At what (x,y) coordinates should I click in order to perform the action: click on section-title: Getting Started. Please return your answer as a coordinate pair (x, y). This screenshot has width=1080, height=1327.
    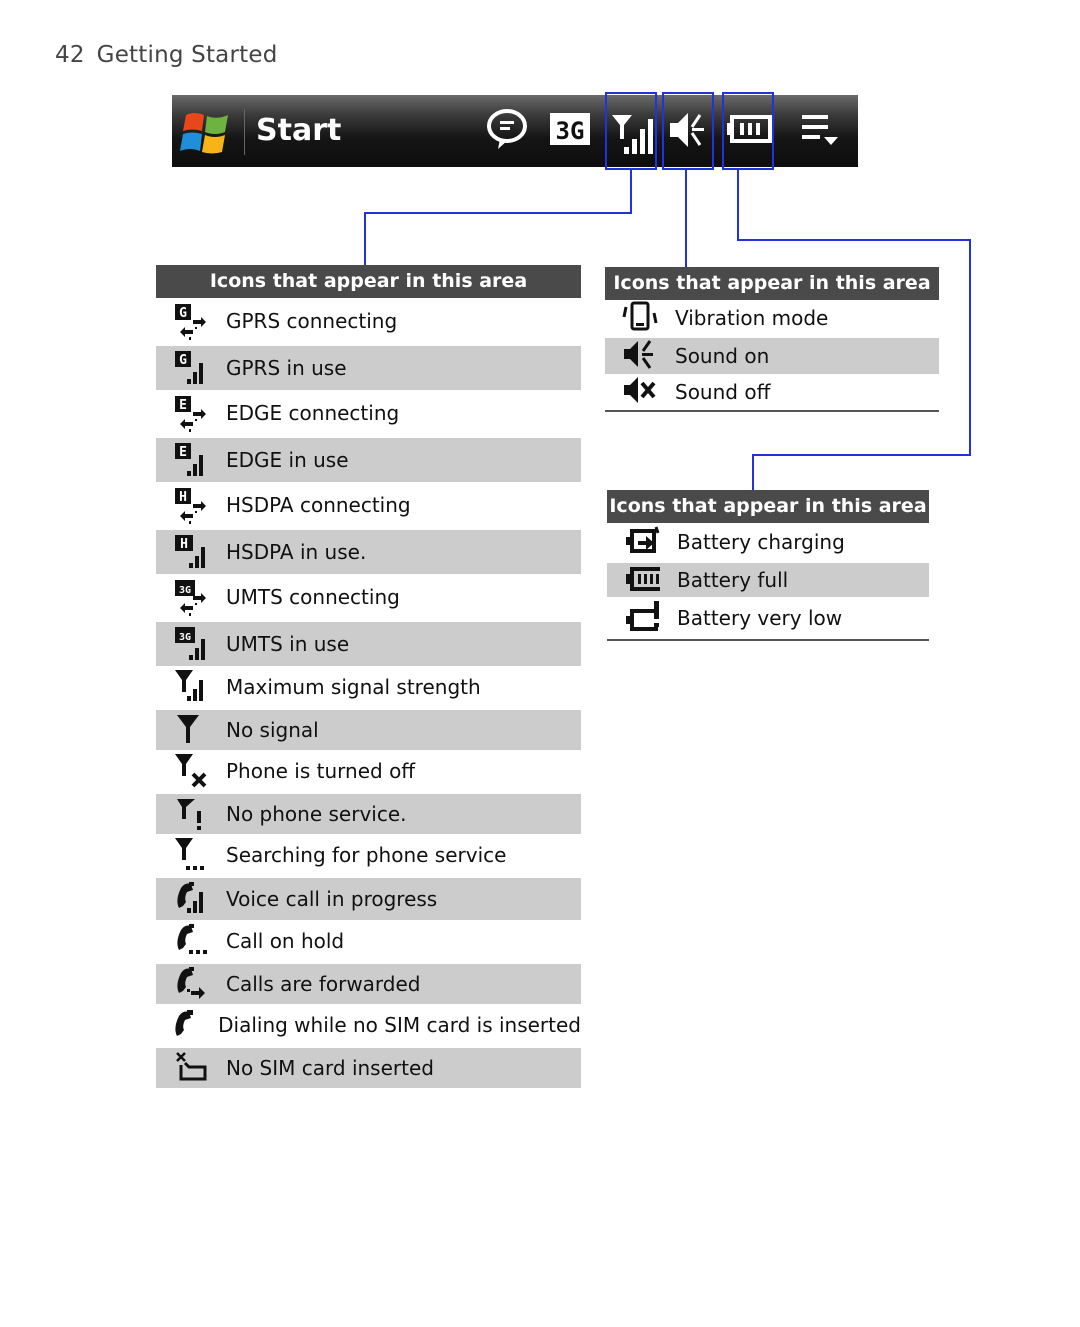
    Looking at the image, I should click on (187, 55).